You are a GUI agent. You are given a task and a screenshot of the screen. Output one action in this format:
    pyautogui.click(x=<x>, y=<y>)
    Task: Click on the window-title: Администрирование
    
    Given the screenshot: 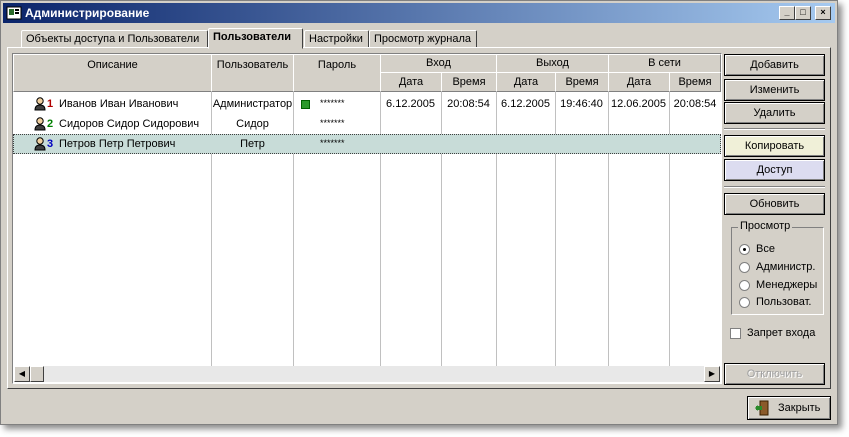 What is the action you would take?
    pyautogui.click(x=87, y=13)
    